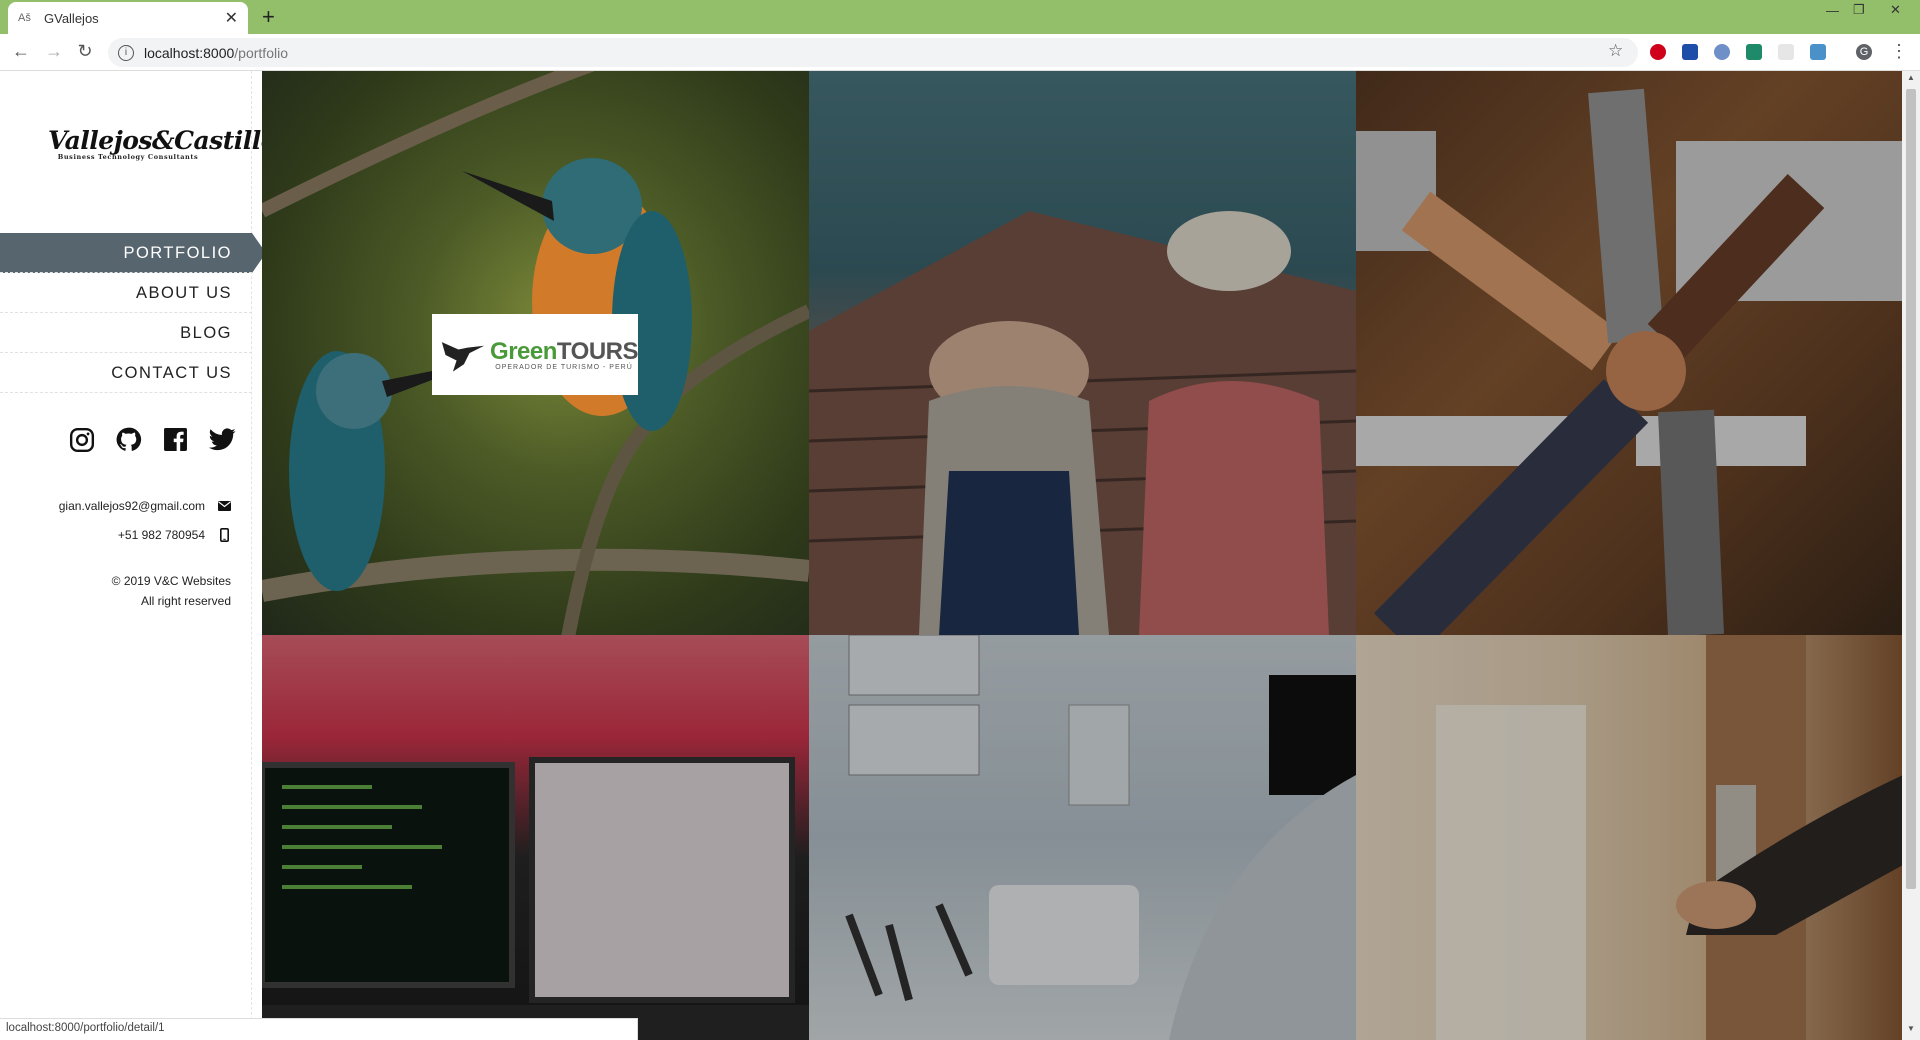  What do you see at coordinates (319, 1029) in the screenshot?
I see `link-status-bar: localhost:8000/portfolio/detail/1` at bounding box center [319, 1029].